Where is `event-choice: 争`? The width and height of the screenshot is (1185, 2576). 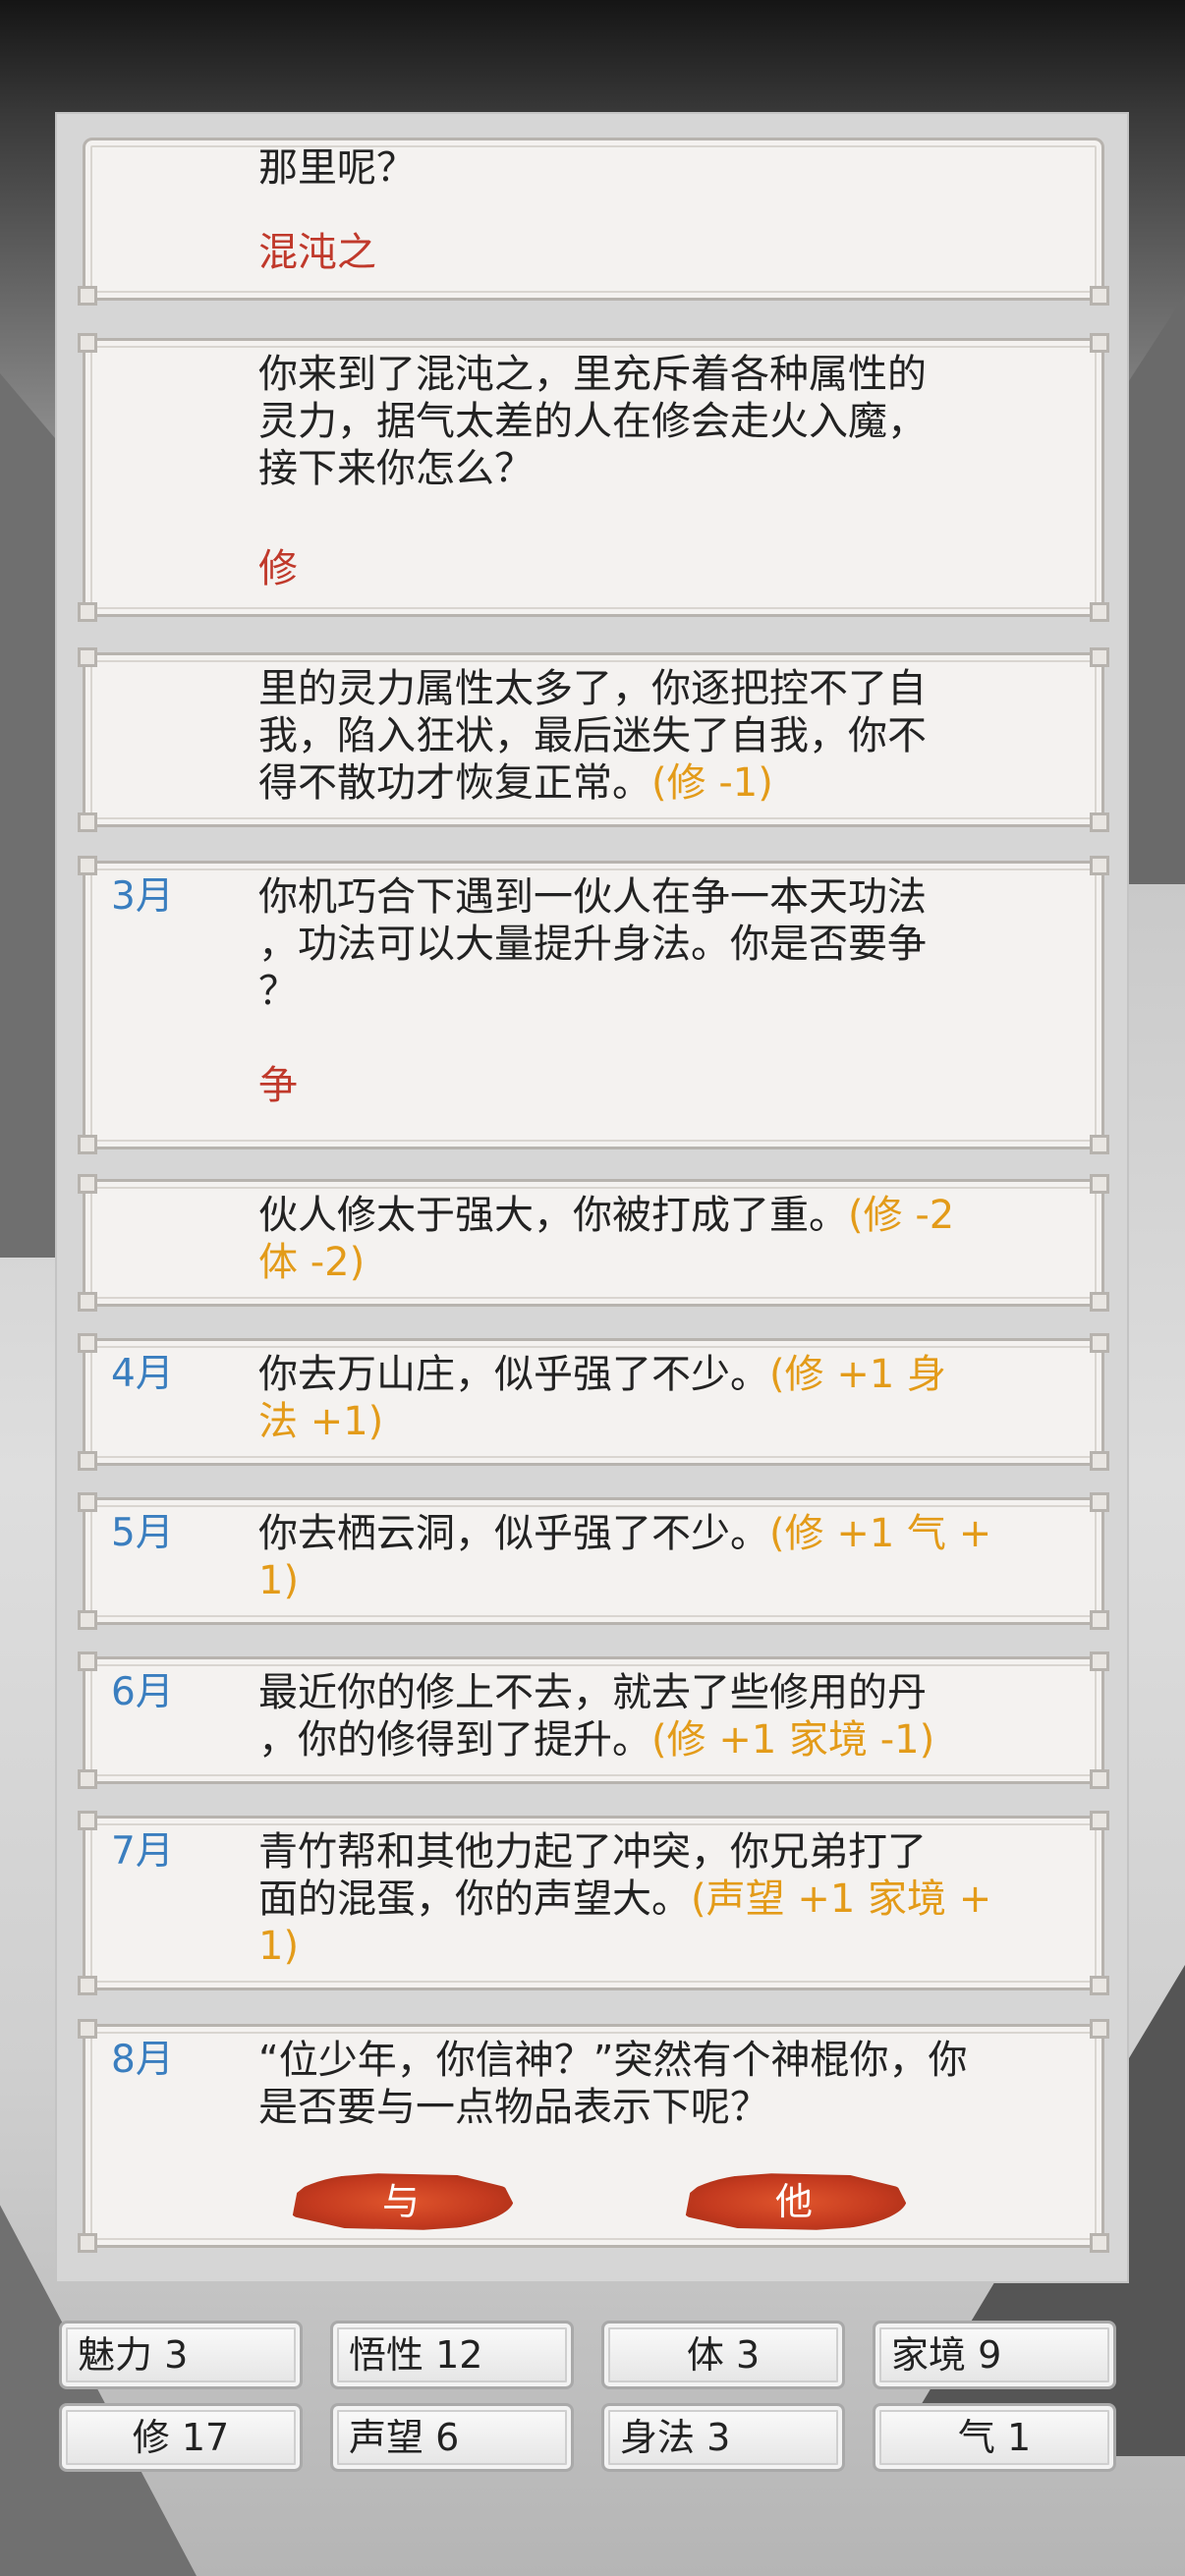
event-choice: 争 is located at coordinates (278, 1085).